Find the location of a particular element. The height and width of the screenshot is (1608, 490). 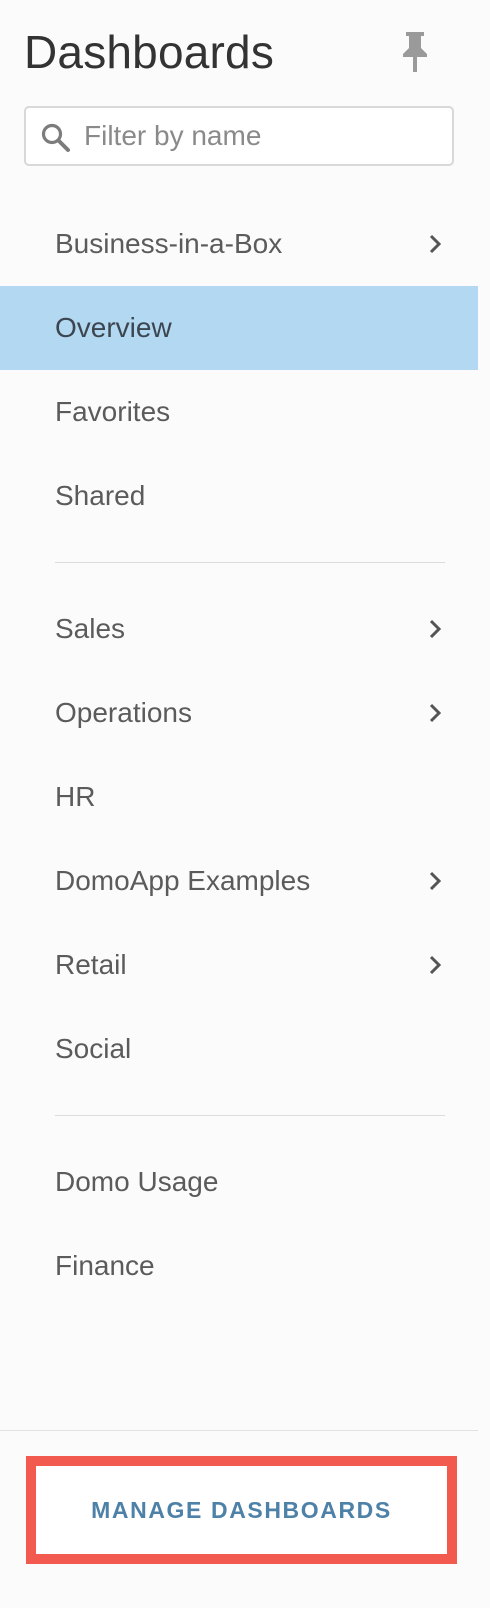

nav-item-shared: Shared is located at coordinates (239, 496).